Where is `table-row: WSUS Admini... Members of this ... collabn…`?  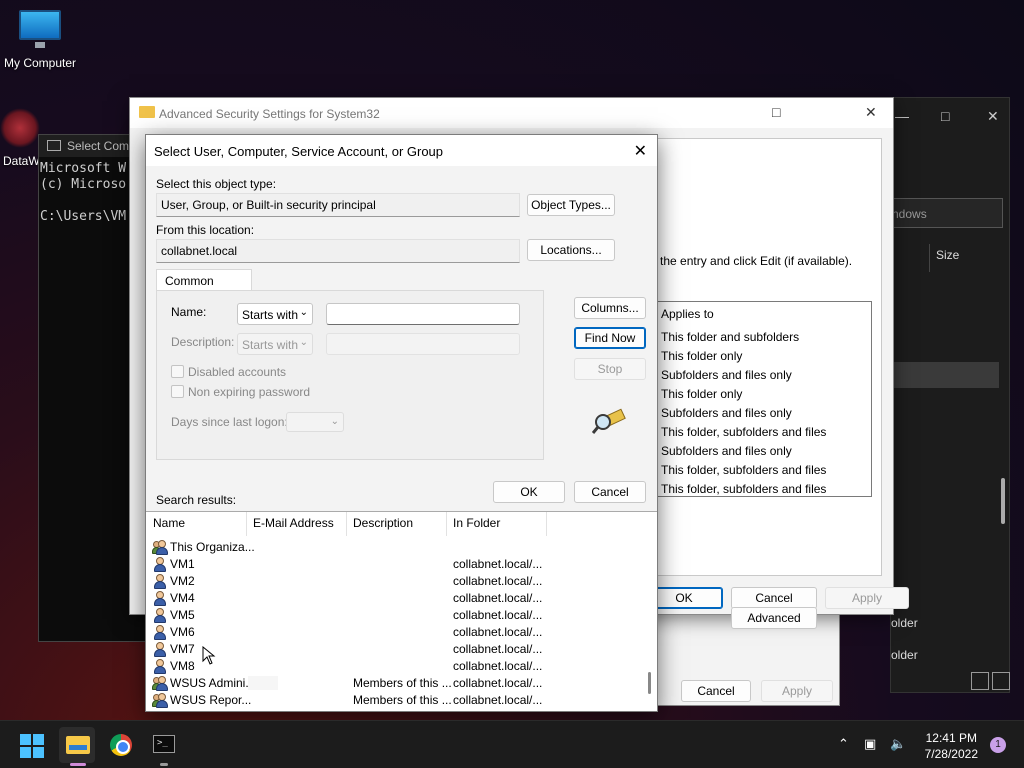 table-row: WSUS Admini... Members of this ... collabn… is located at coordinates (396, 683).